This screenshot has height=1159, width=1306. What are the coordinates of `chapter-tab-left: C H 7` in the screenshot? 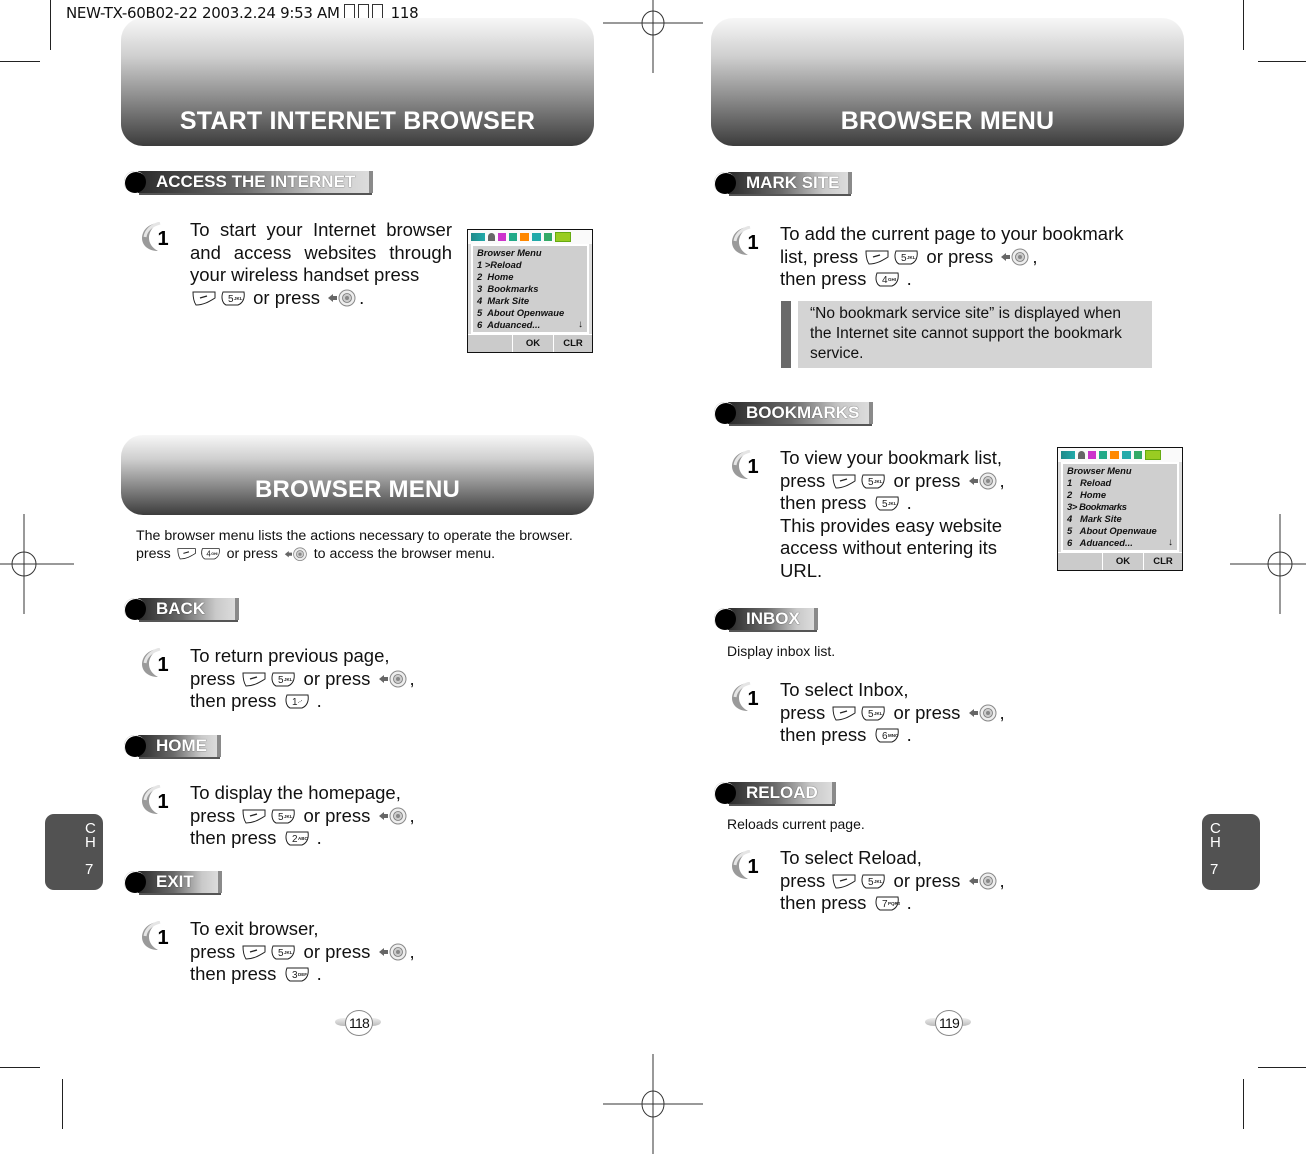 It's located at (74, 852).